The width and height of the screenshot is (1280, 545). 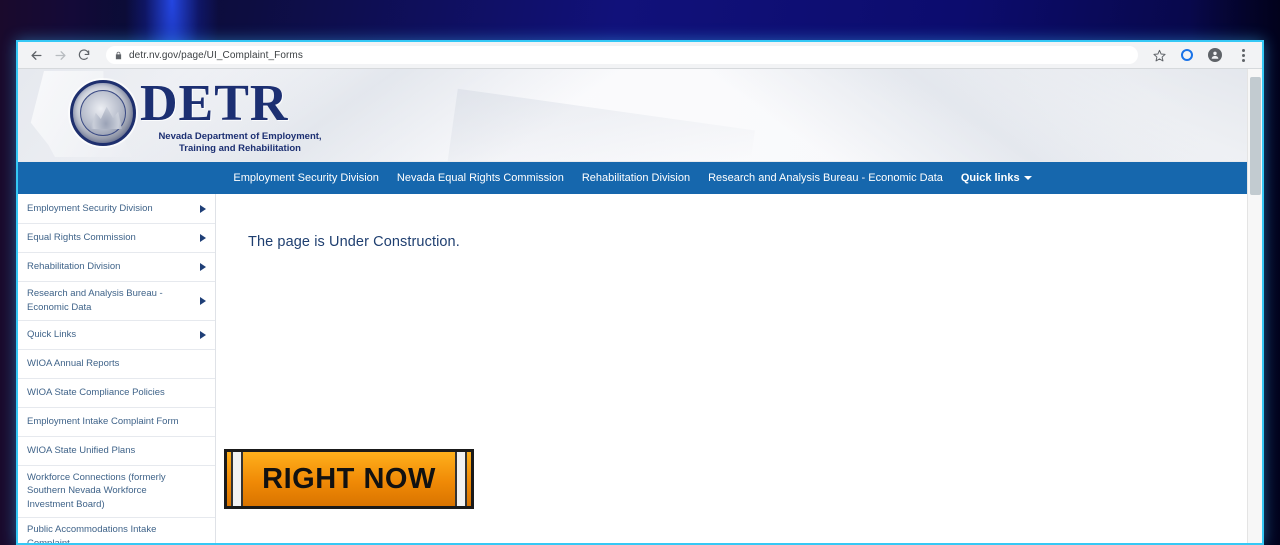 What do you see at coordinates (36, 55) in the screenshot?
I see `back-icon` at bounding box center [36, 55].